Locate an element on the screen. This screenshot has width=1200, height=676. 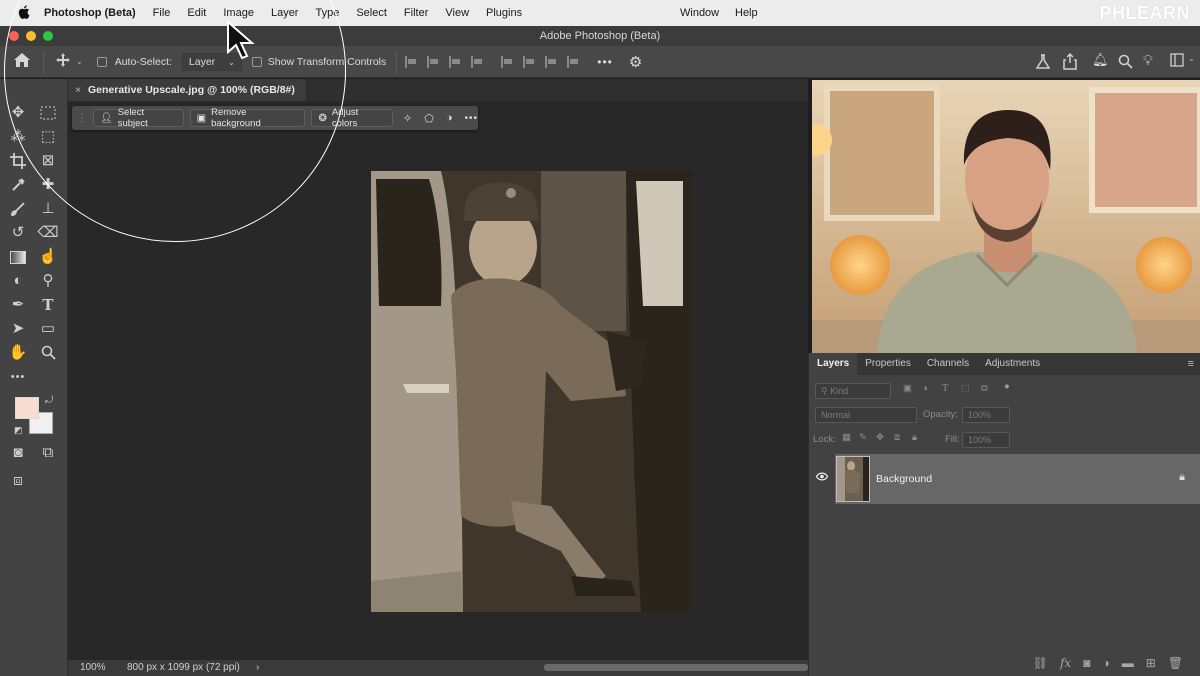
align-vertical-center-icon is located at coordinates (529, 61).